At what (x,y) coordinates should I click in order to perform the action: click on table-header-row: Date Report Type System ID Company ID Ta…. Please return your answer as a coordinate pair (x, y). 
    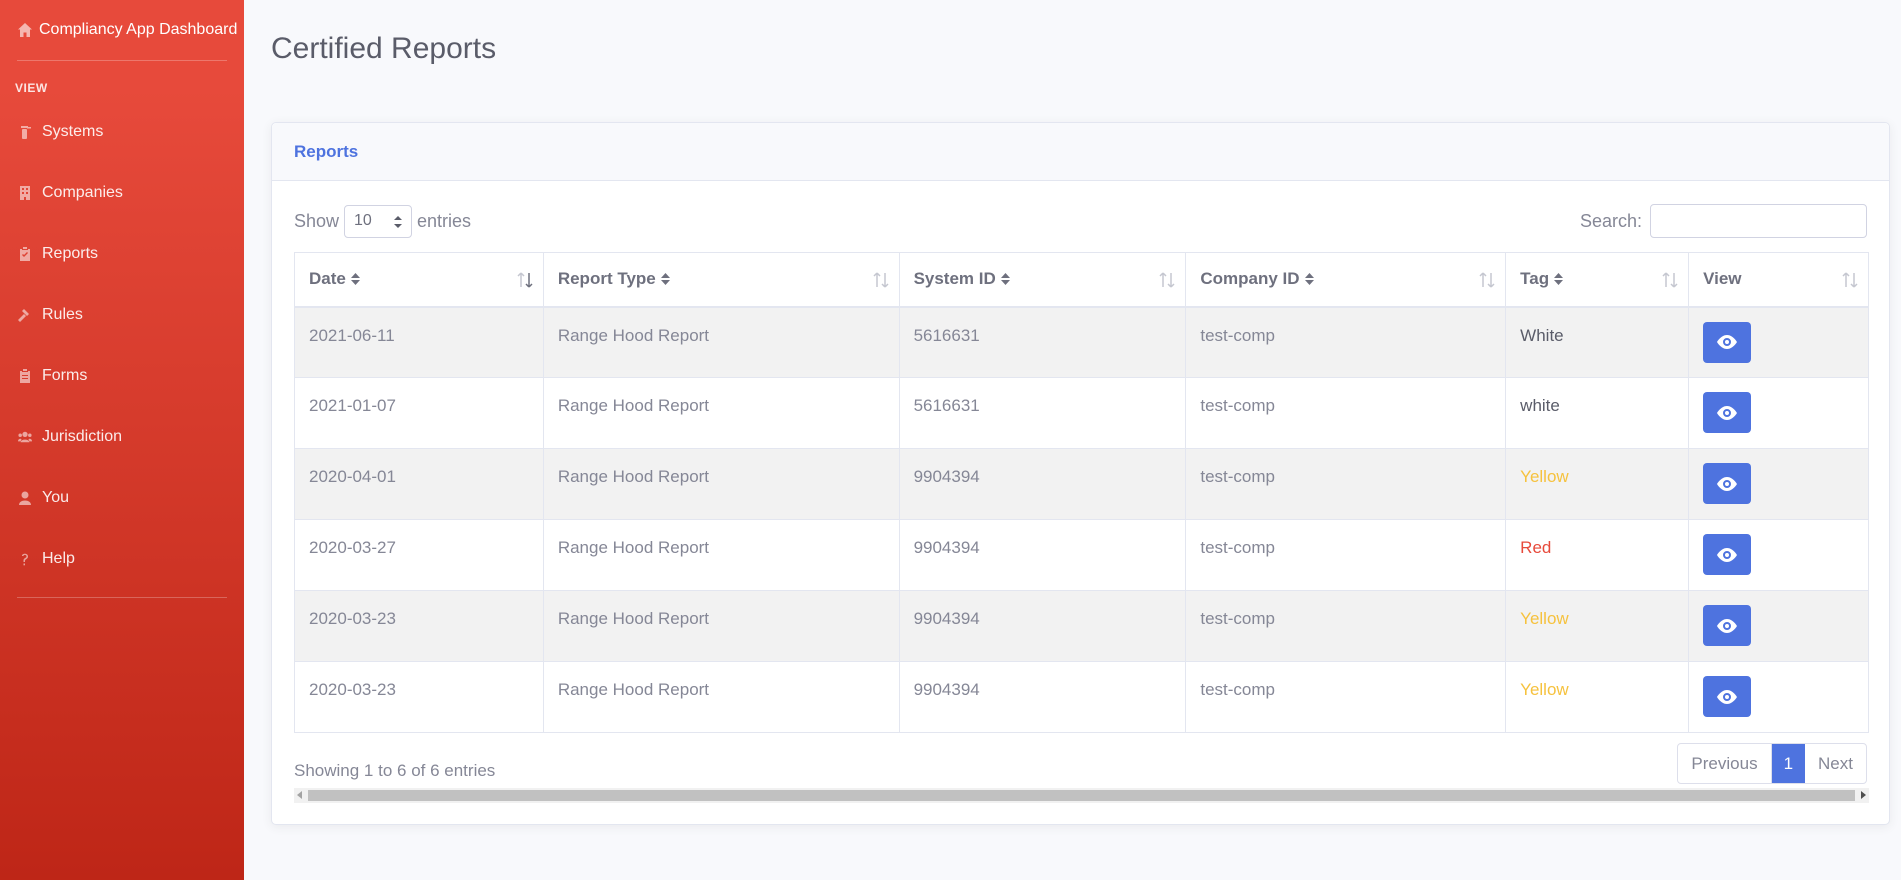
    Looking at the image, I should click on (1081, 280).